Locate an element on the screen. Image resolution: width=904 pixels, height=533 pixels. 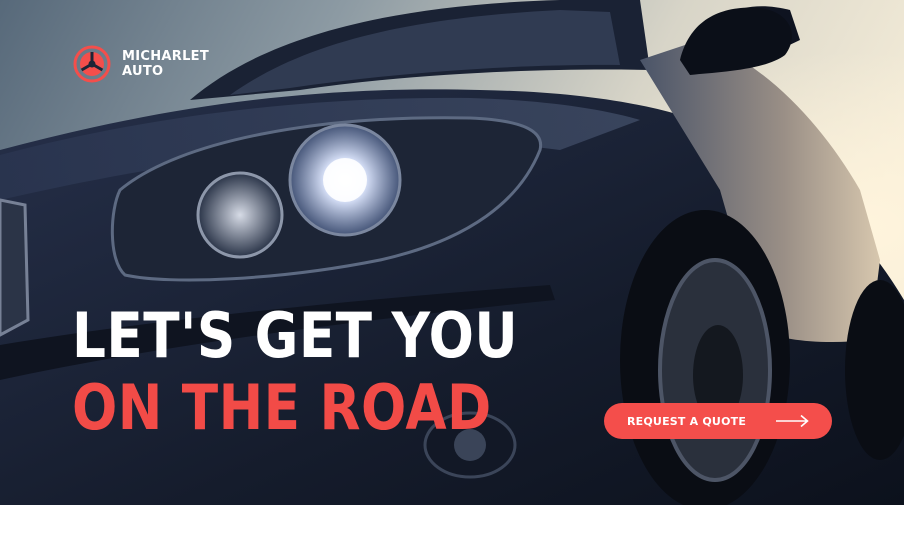
headline-line-1: LET'S GET YOU is located at coordinates (295, 335).